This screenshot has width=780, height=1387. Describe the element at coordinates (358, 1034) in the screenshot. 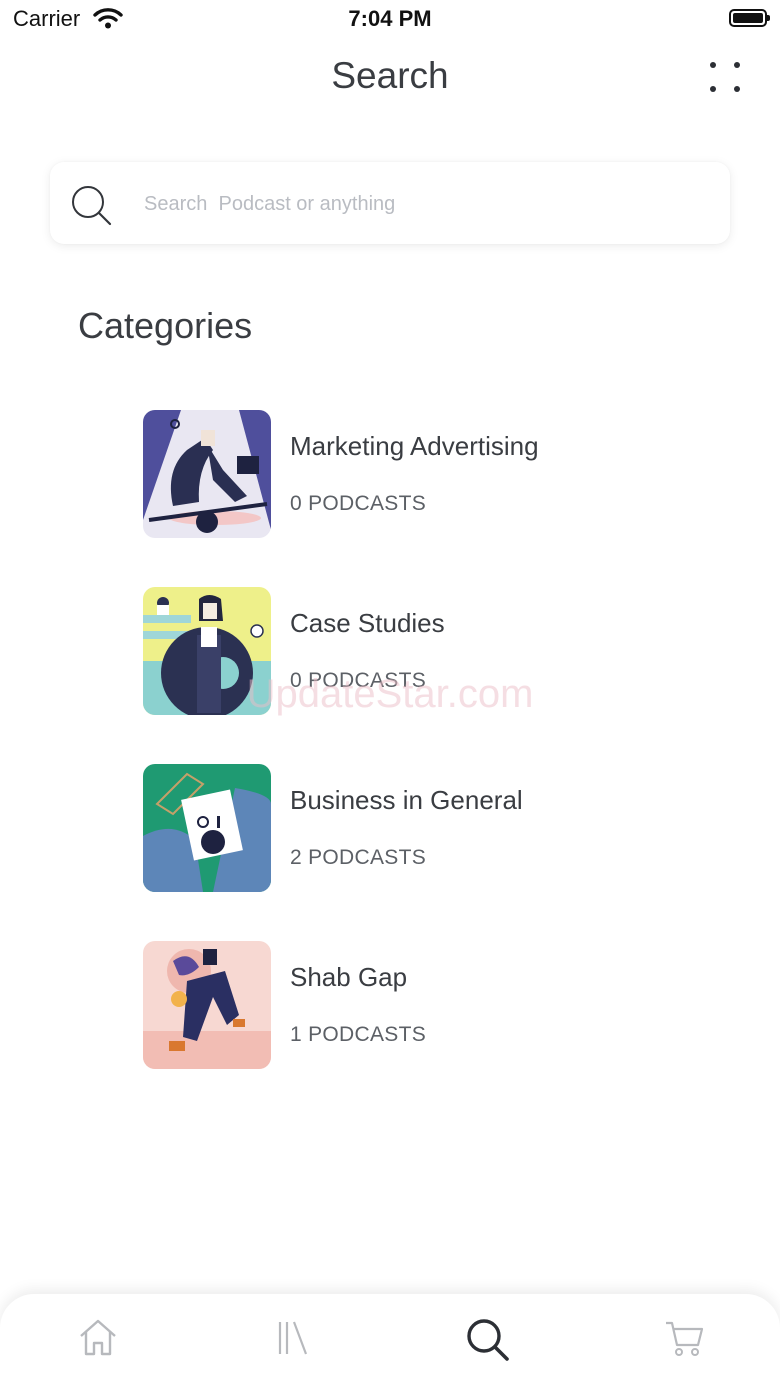

I see `category-podcast-count: 1 PODCASTS` at that location.